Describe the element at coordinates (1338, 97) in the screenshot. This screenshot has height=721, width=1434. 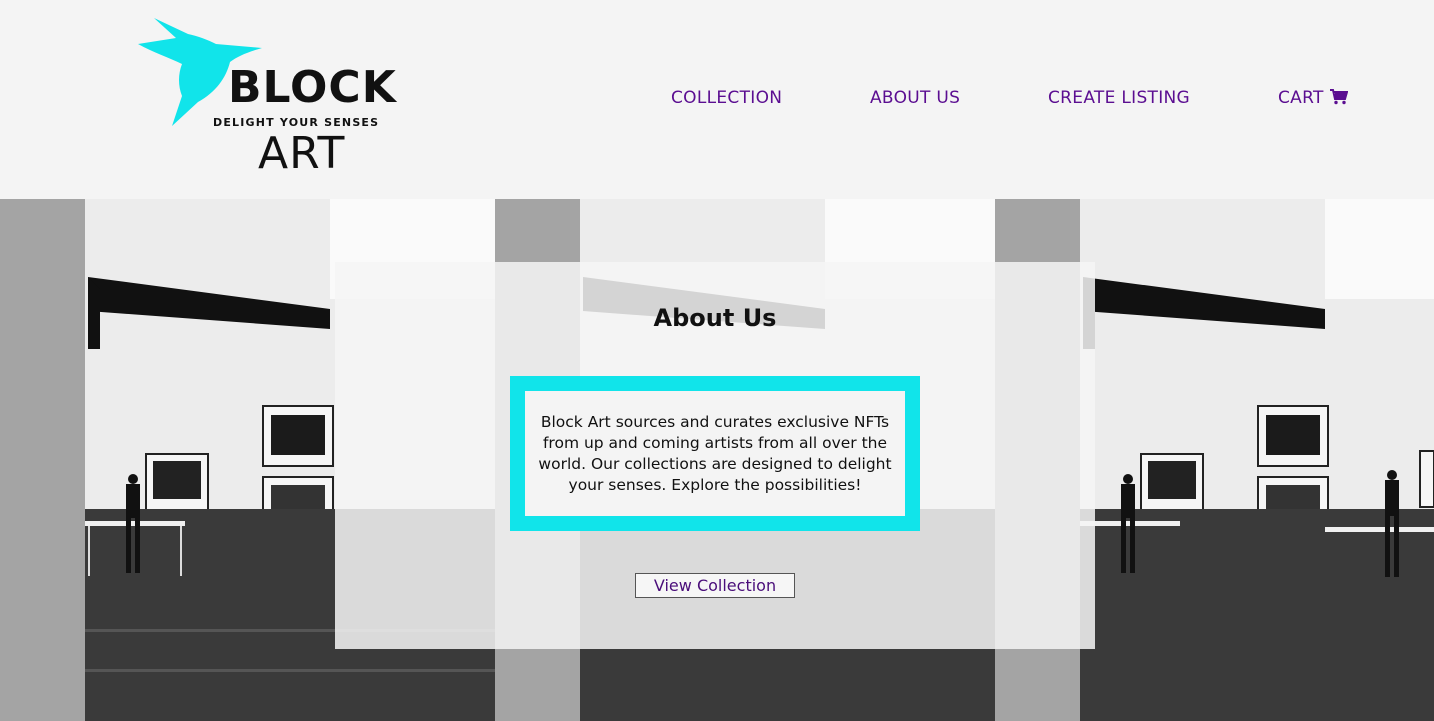
I see `shopping-cart-icon` at that location.